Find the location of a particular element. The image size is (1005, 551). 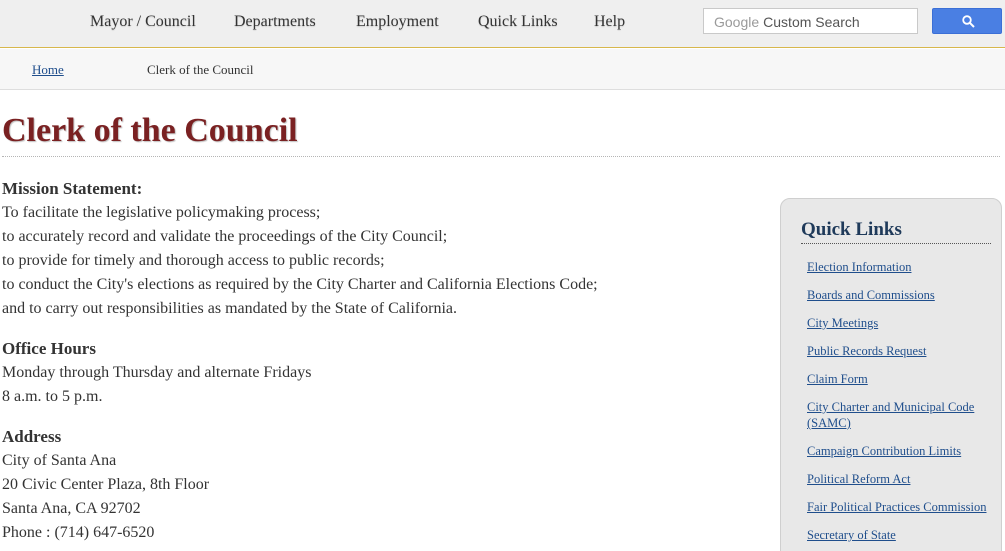

address-line: City of Santa Ana is located at coordinates (59, 460).